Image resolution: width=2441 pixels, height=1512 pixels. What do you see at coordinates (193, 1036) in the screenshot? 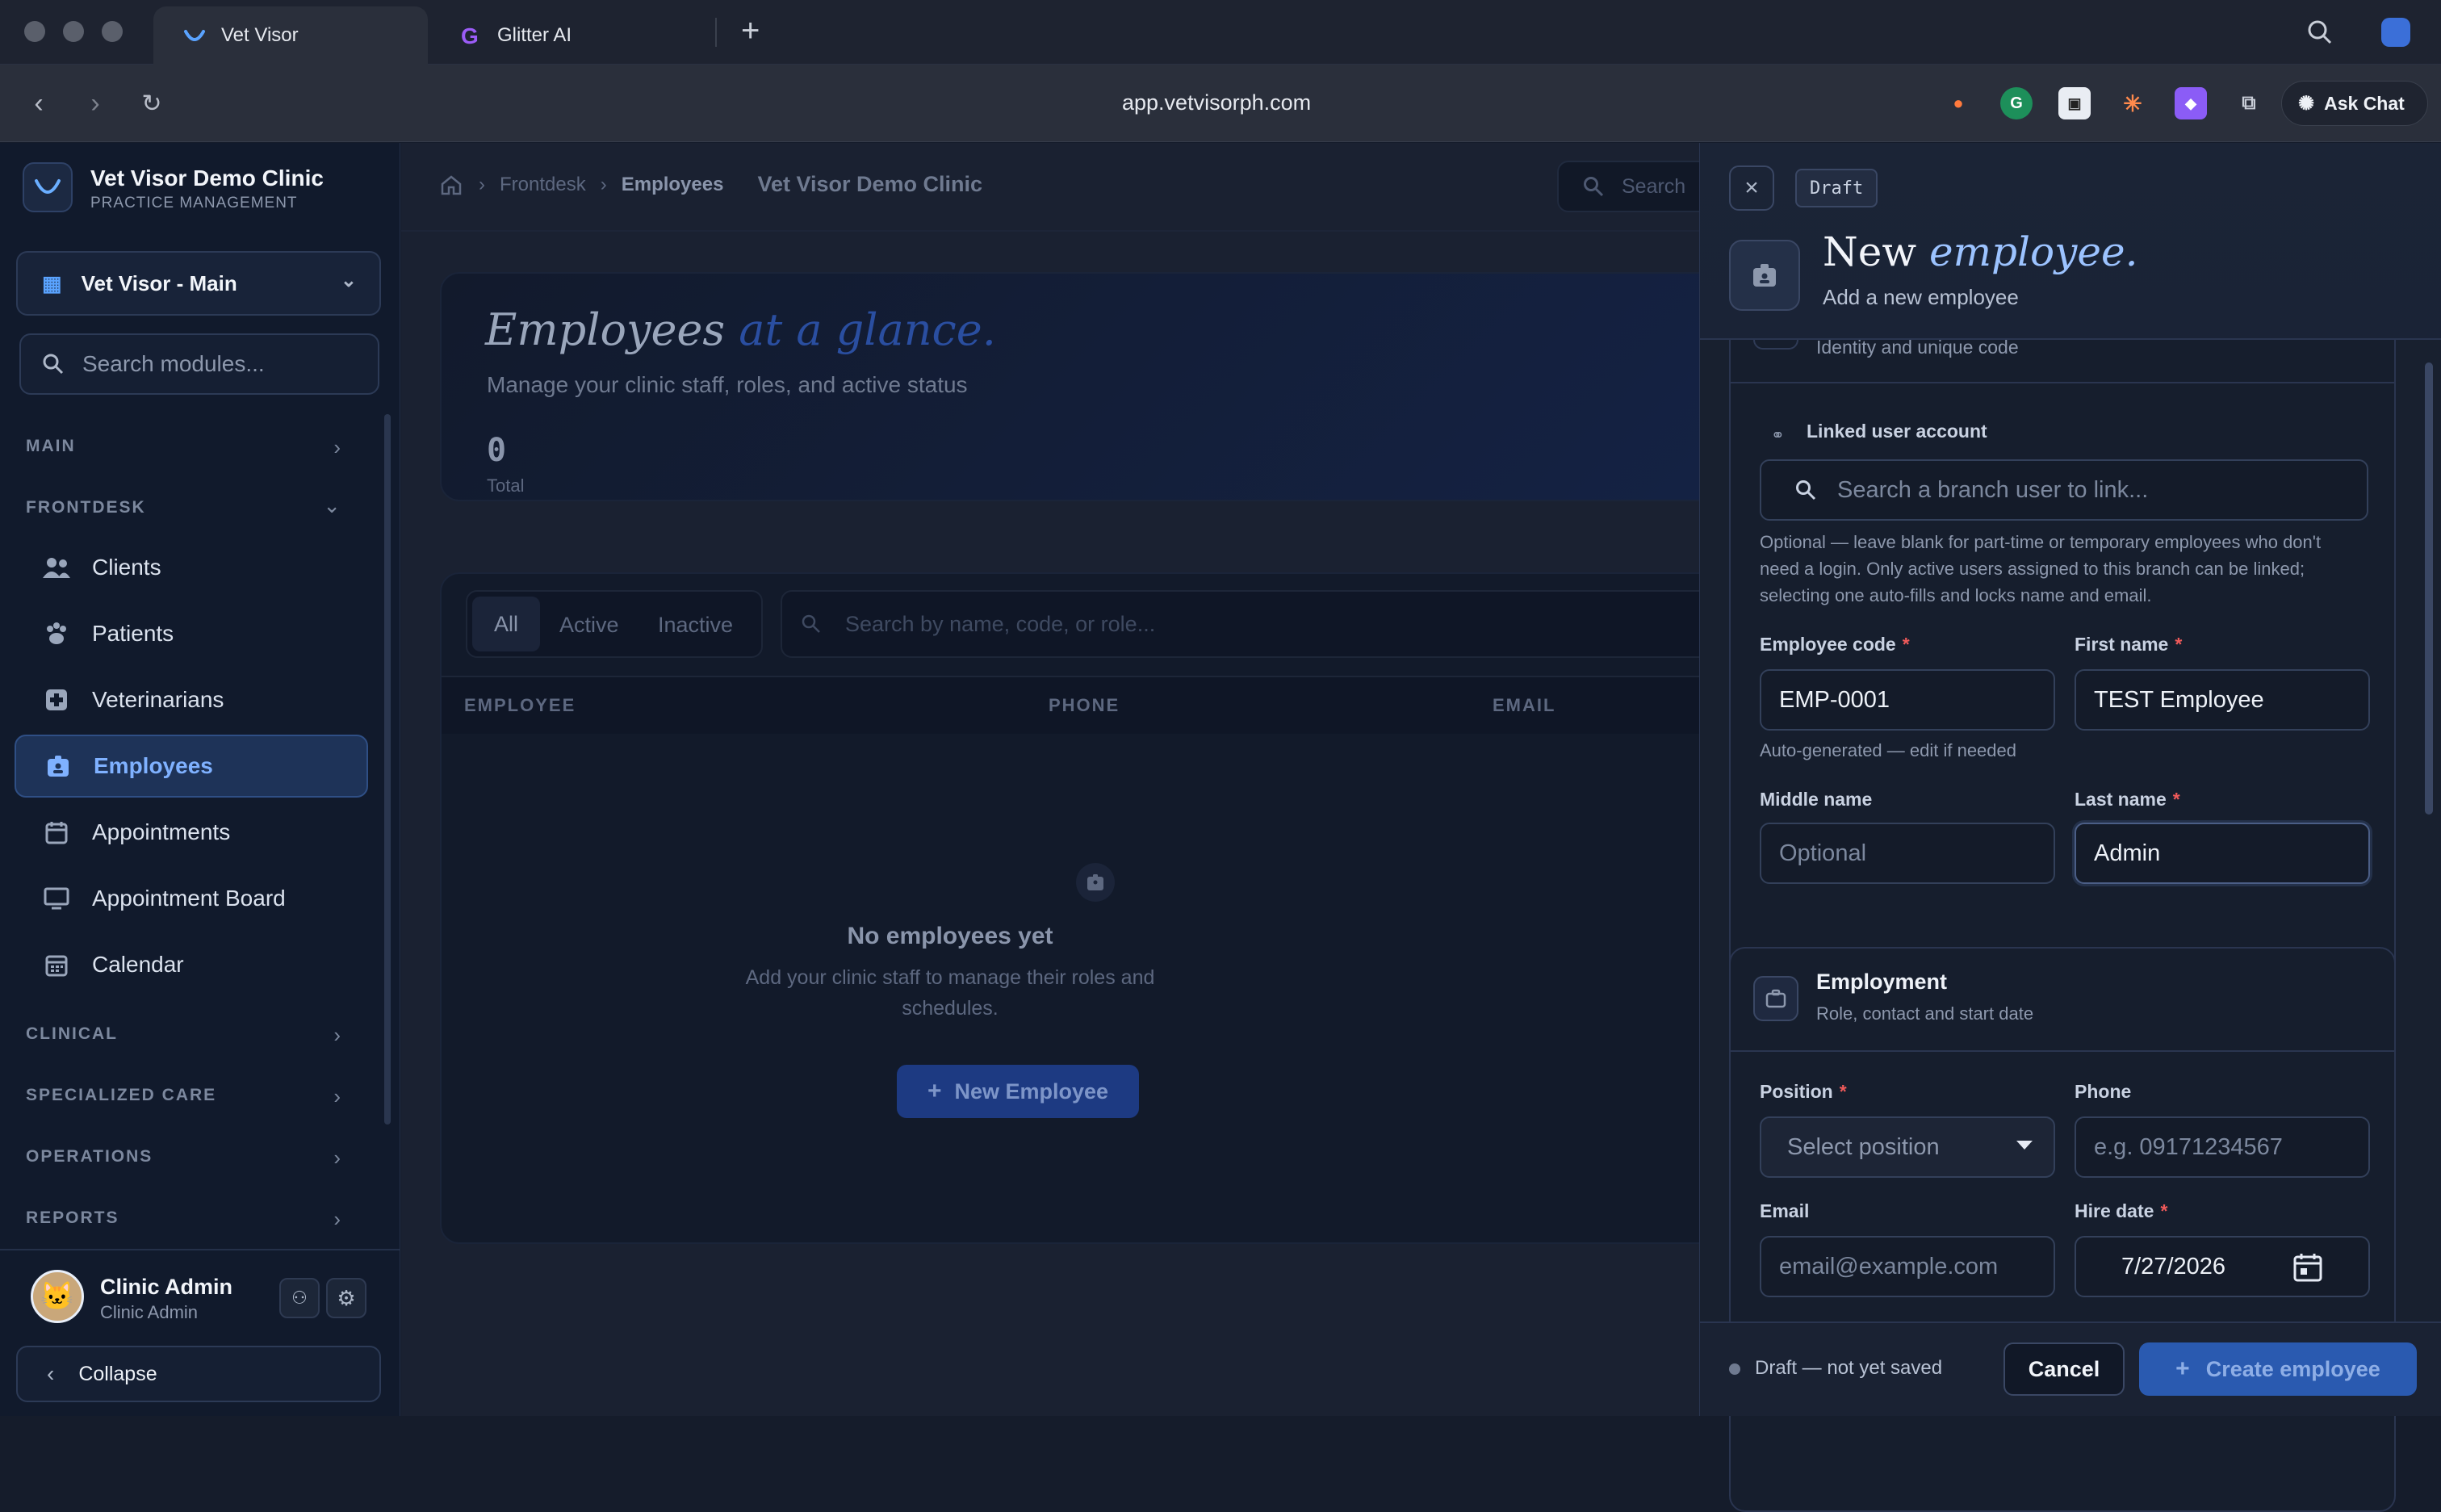
I see `section-clinical: CLINICAL ›` at bounding box center [193, 1036].